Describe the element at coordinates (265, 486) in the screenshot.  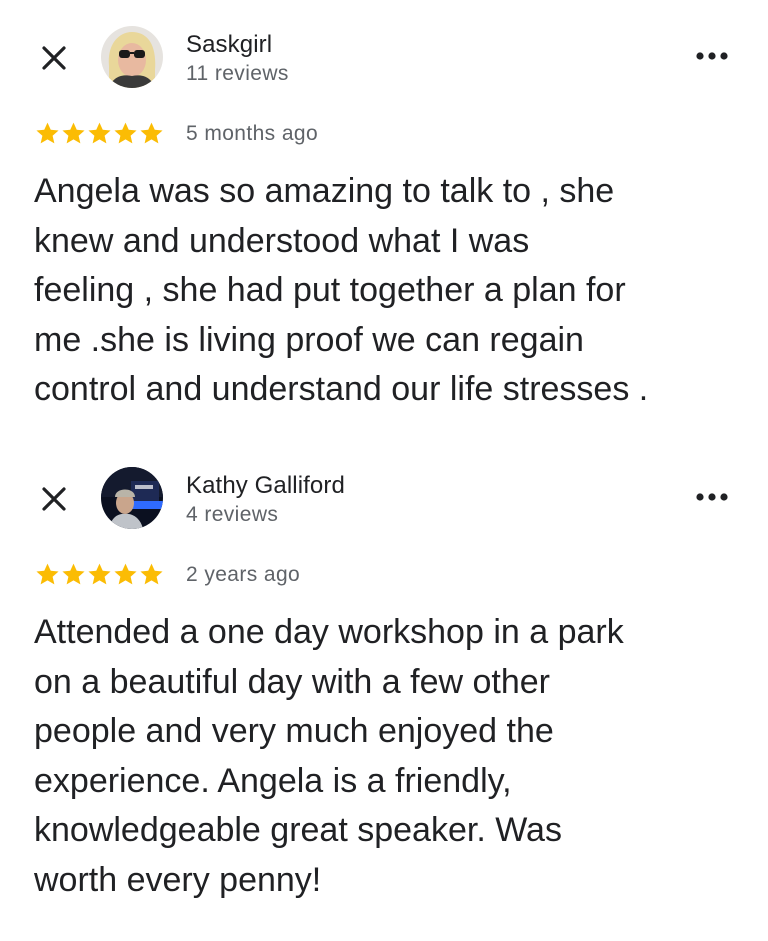
I see `author-name: Kathy Galliford` at that location.